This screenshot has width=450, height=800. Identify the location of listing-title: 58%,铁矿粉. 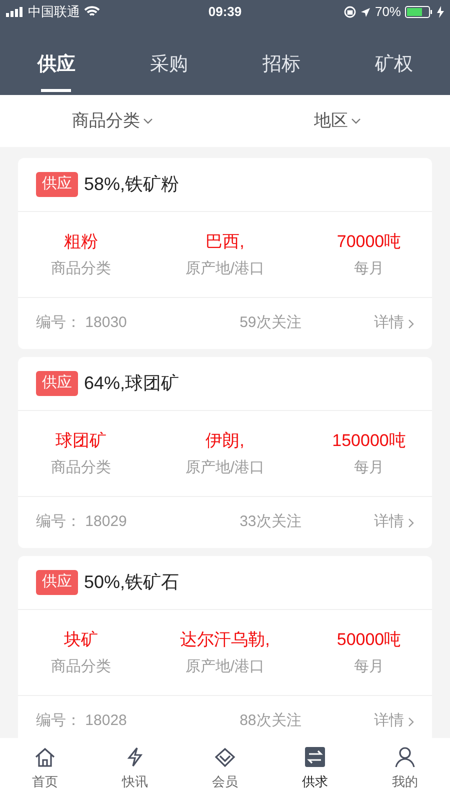
(132, 184).